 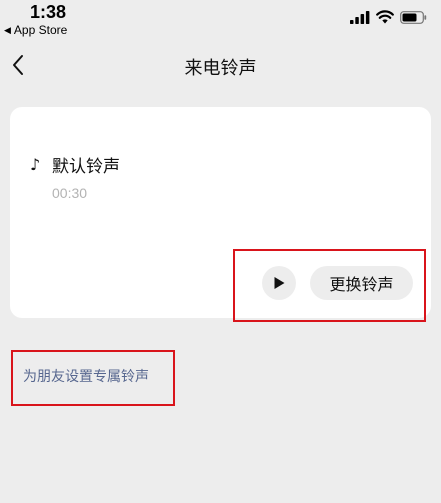 I want to click on cellular-signal-icon, so click(x=360, y=17).